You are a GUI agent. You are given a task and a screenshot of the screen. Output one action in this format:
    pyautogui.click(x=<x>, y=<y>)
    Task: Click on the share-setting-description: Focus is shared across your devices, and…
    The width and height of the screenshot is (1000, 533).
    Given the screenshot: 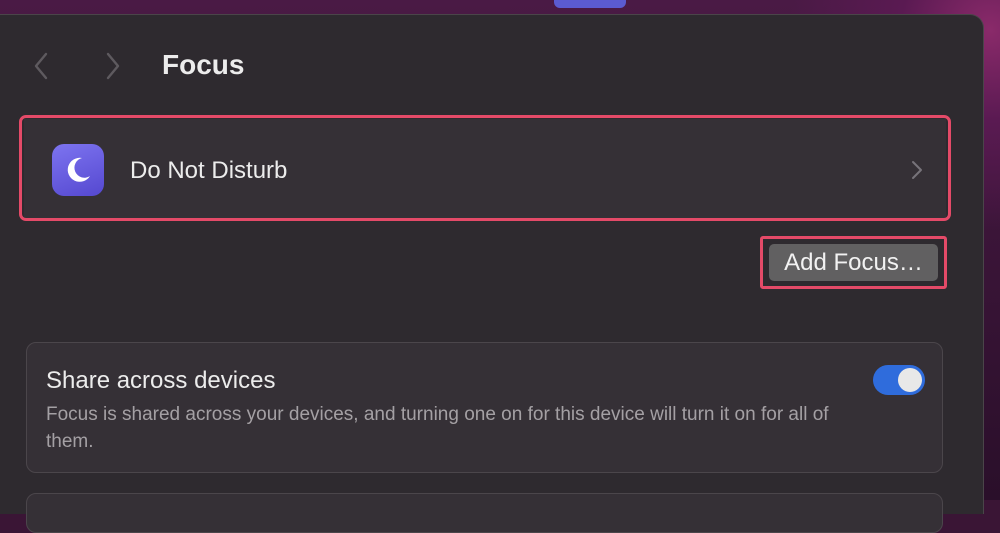 What is the action you would take?
    pyautogui.click(x=437, y=428)
    